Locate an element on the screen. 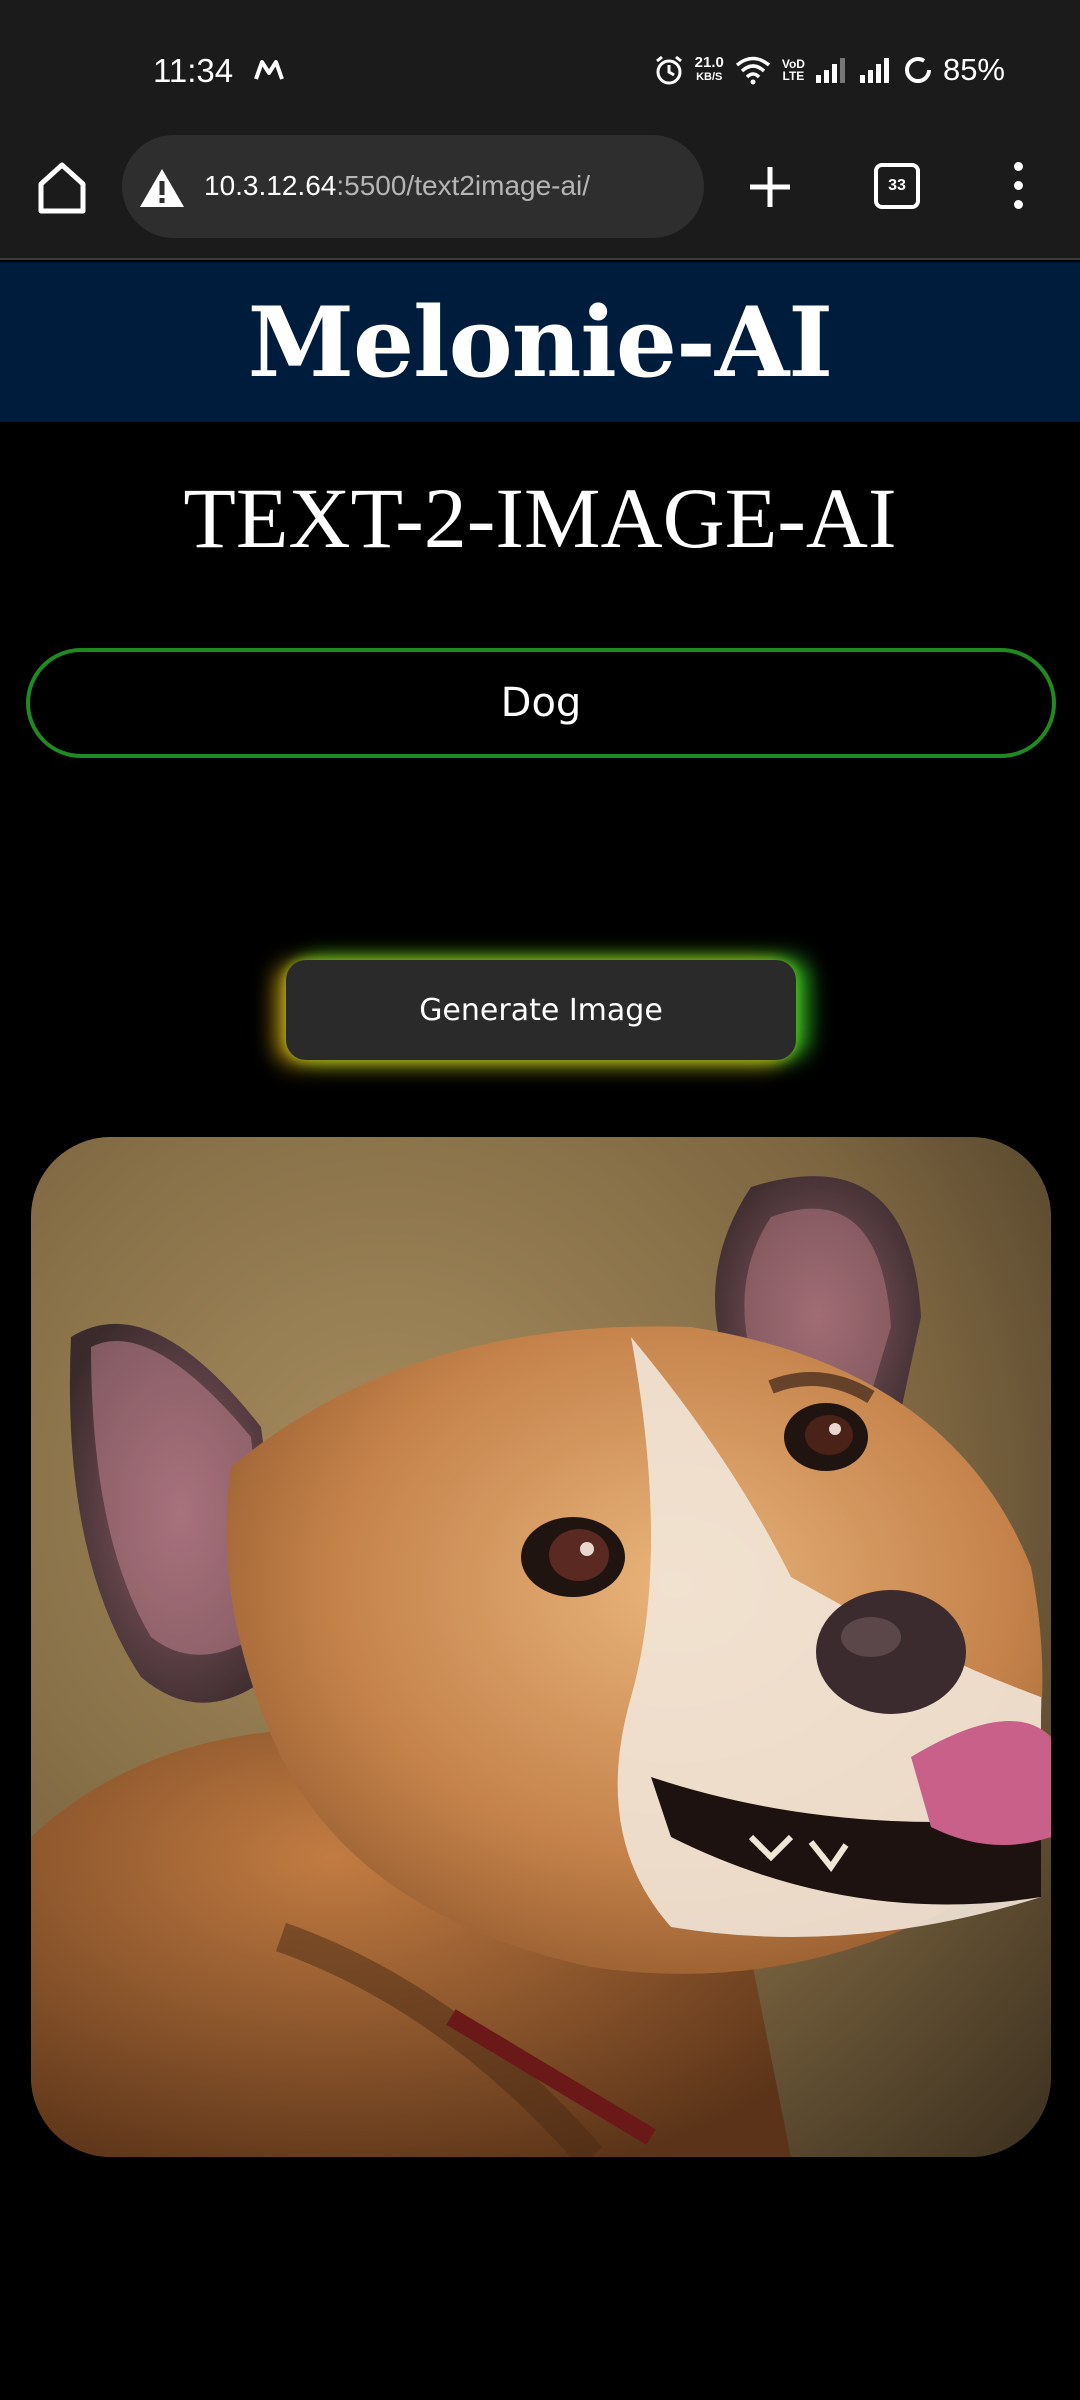  battery-ring-icon is located at coordinates (917, 70).